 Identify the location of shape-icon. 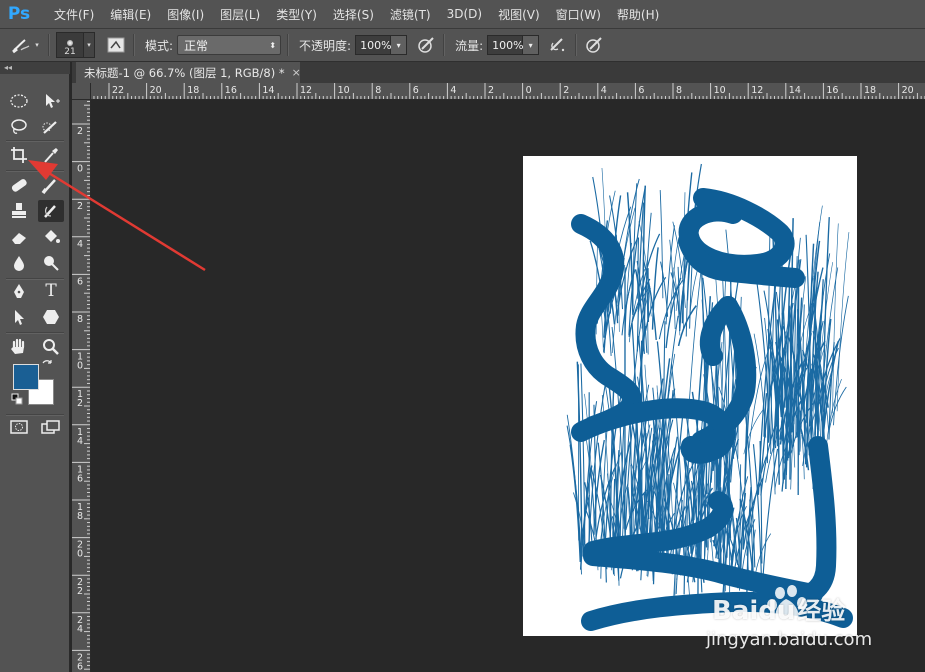
(51, 317).